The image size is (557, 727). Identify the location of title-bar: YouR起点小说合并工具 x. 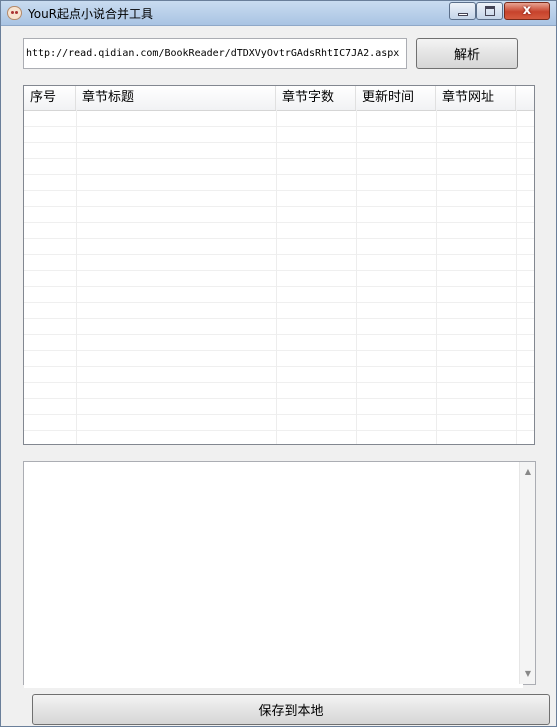
(278, 13).